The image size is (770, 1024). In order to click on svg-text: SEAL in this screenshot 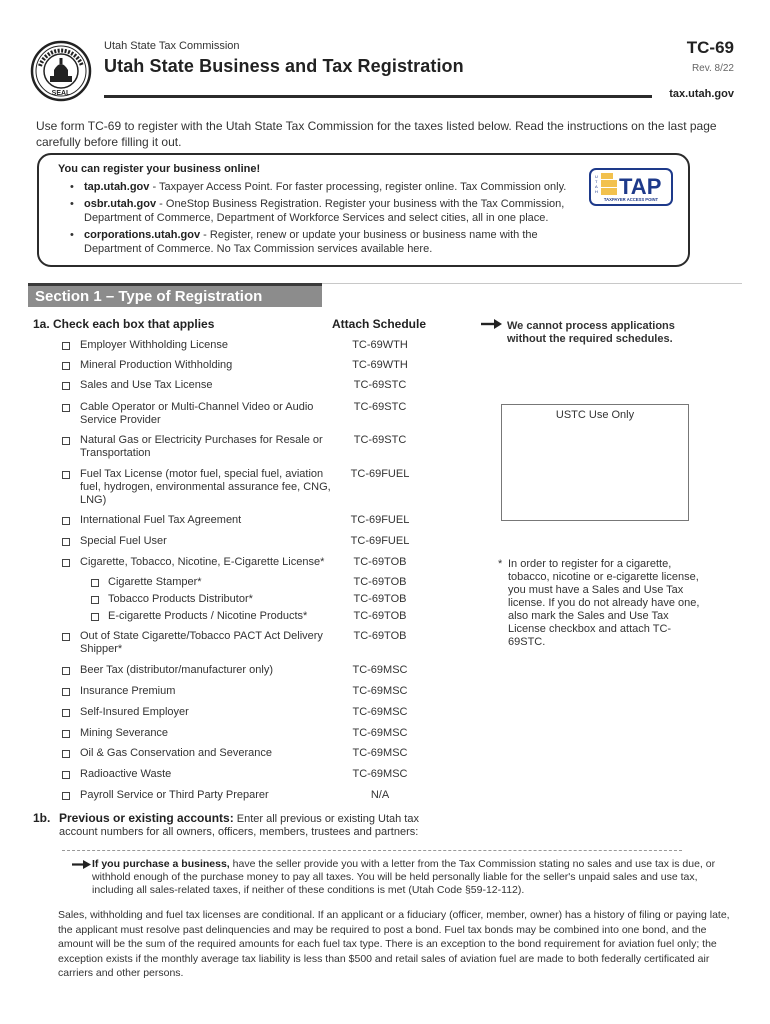, I will do `click(61, 93)`.